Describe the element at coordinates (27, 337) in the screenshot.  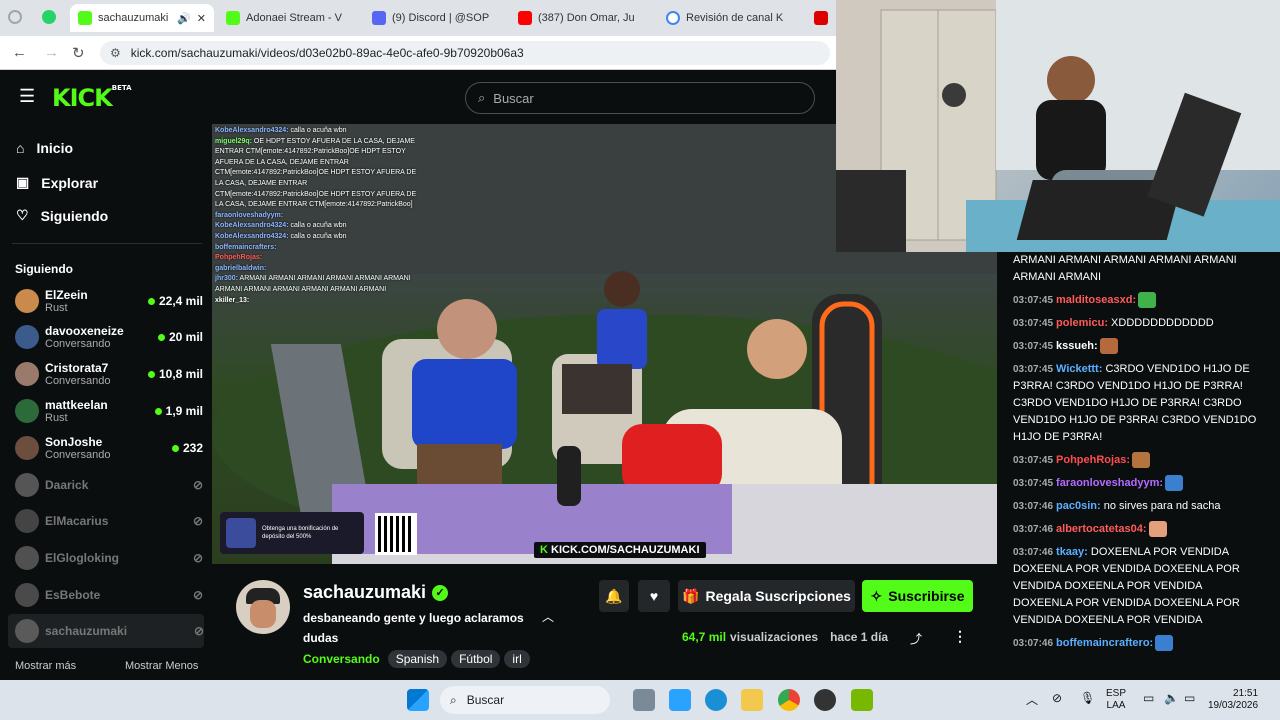
I see `avatar` at that location.